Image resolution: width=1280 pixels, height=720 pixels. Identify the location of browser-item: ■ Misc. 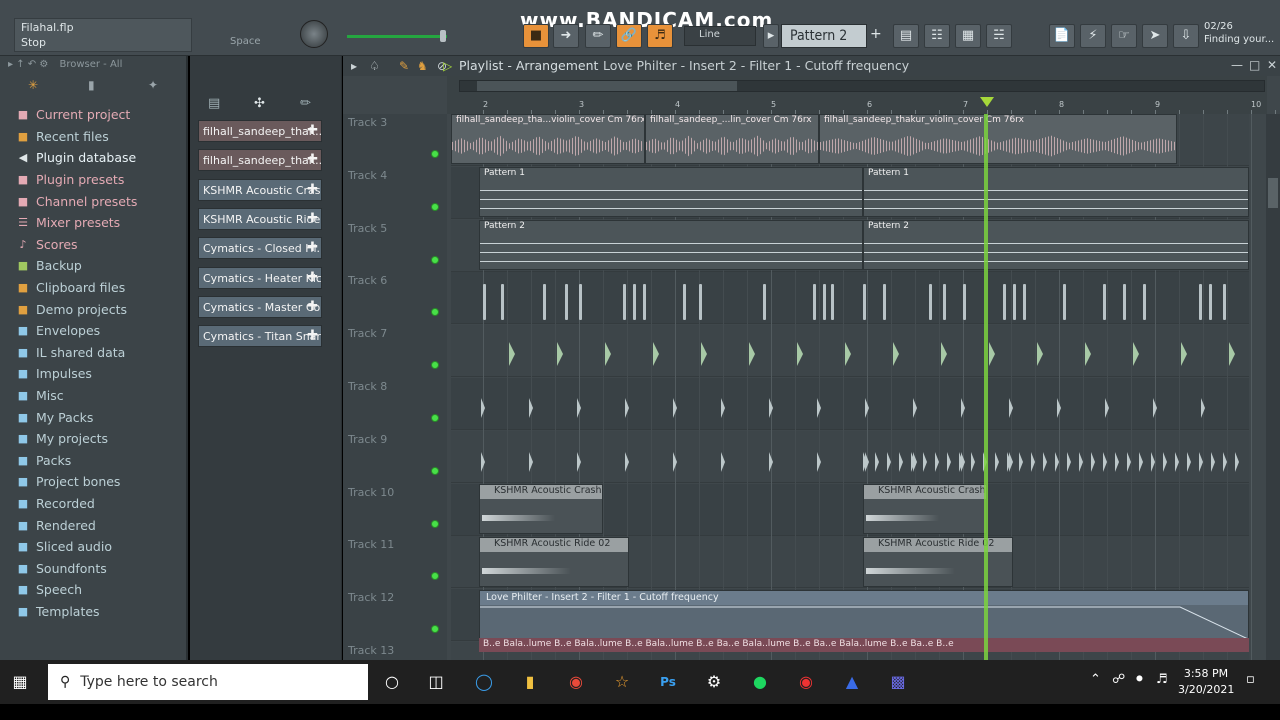
(101, 396).